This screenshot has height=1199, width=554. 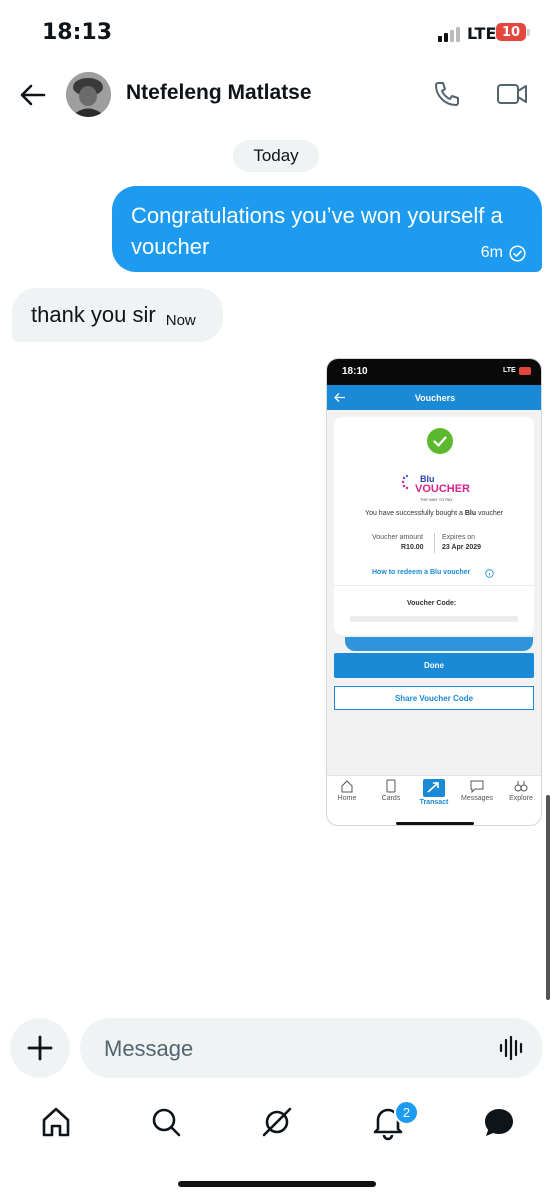 What do you see at coordinates (415, 513) in the screenshot?
I see `success-prefix: You have successfully bought a` at bounding box center [415, 513].